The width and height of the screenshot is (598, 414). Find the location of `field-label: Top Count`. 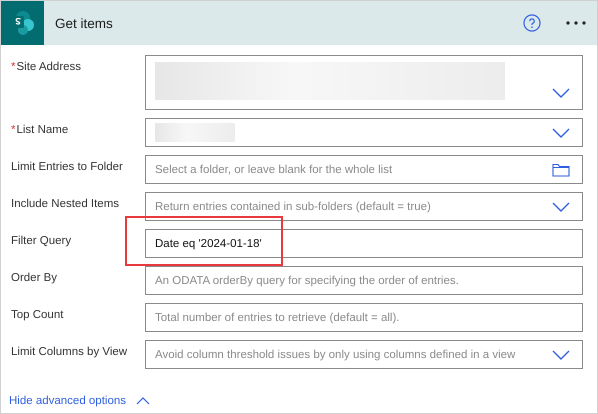

field-label: Top Count is located at coordinates (37, 314).